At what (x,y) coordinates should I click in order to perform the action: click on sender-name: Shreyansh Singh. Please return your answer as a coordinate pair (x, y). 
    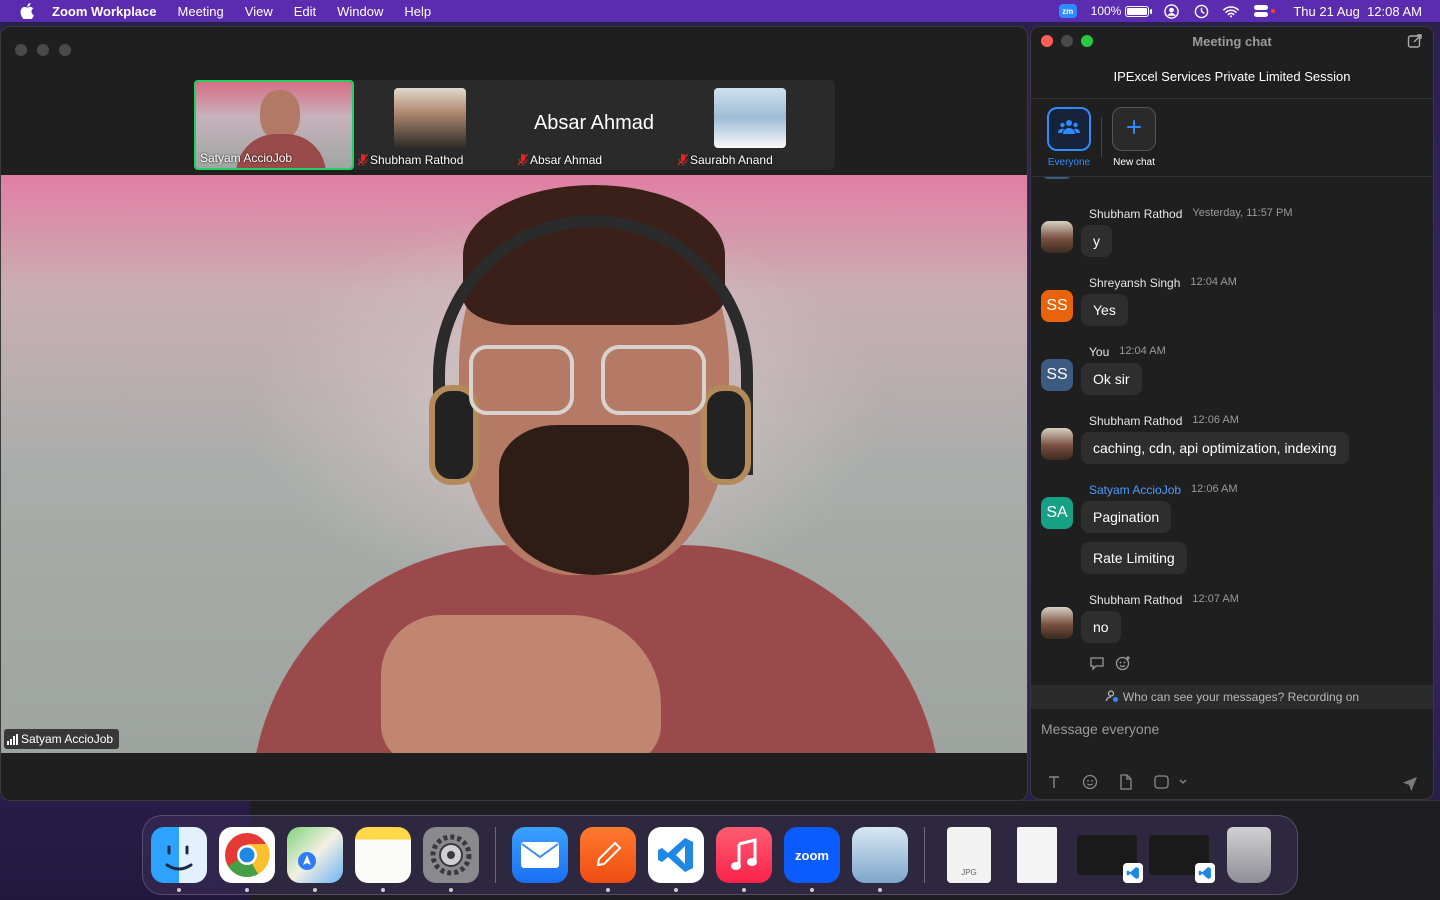
    Looking at the image, I should click on (1134, 283).